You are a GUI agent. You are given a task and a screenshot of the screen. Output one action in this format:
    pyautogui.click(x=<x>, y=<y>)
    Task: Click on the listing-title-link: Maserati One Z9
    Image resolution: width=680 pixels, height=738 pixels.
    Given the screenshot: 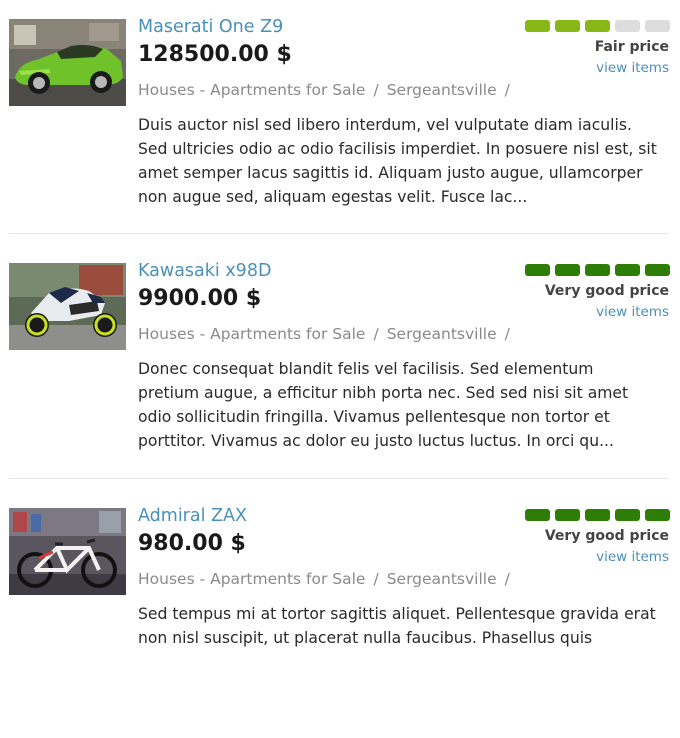 What is the action you would take?
    pyautogui.click(x=210, y=27)
    